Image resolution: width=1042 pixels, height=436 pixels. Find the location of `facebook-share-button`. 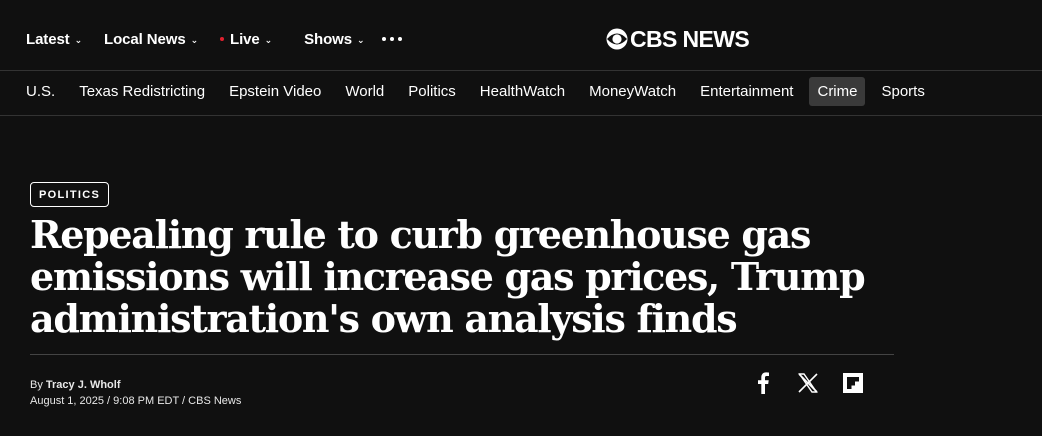

facebook-share-button is located at coordinates (763, 383).